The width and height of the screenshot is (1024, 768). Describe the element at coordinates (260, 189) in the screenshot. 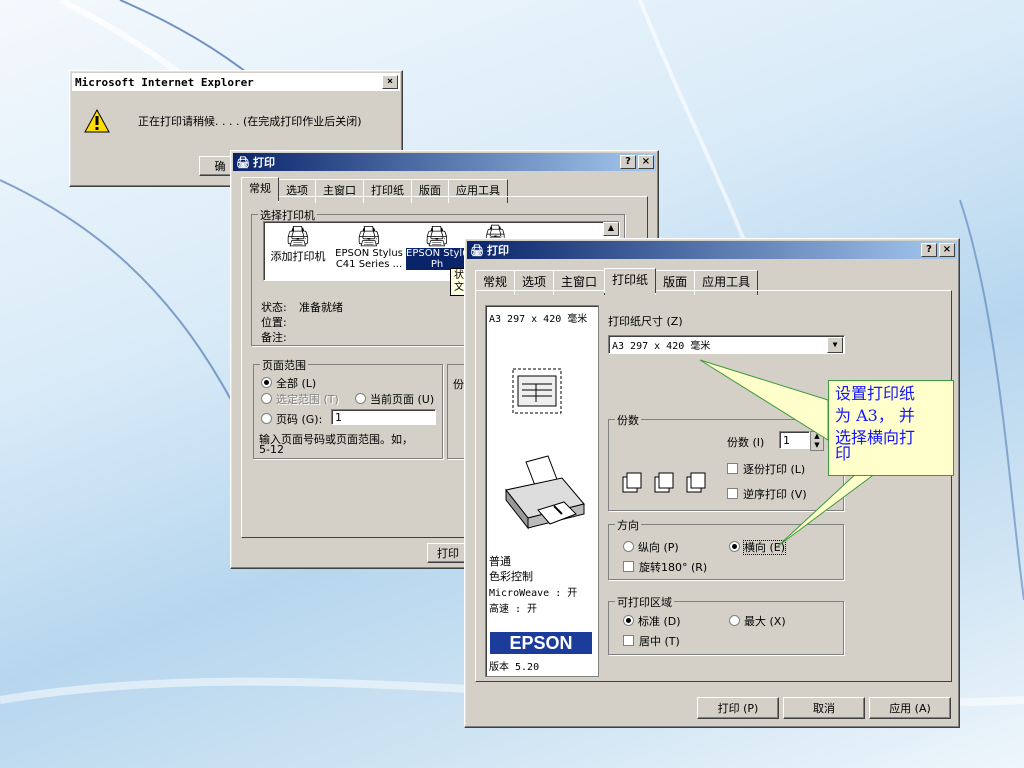

I see `tab-general: 常规` at that location.